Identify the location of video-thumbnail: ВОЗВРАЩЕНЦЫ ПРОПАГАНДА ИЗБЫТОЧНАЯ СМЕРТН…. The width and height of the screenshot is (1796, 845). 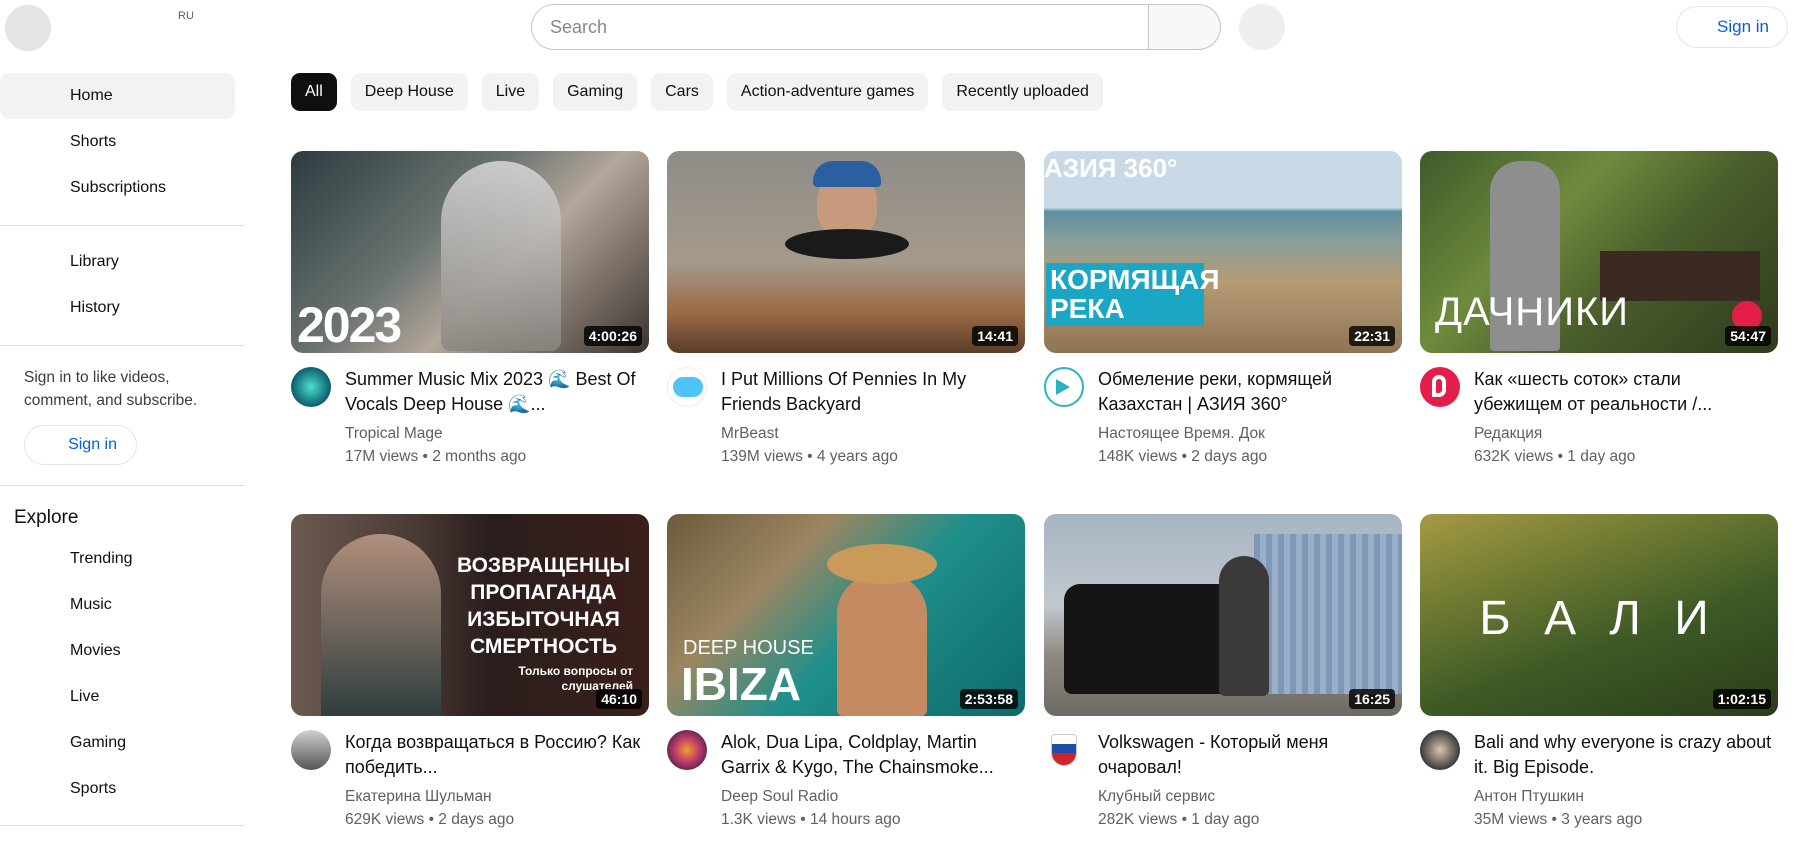
(470, 615).